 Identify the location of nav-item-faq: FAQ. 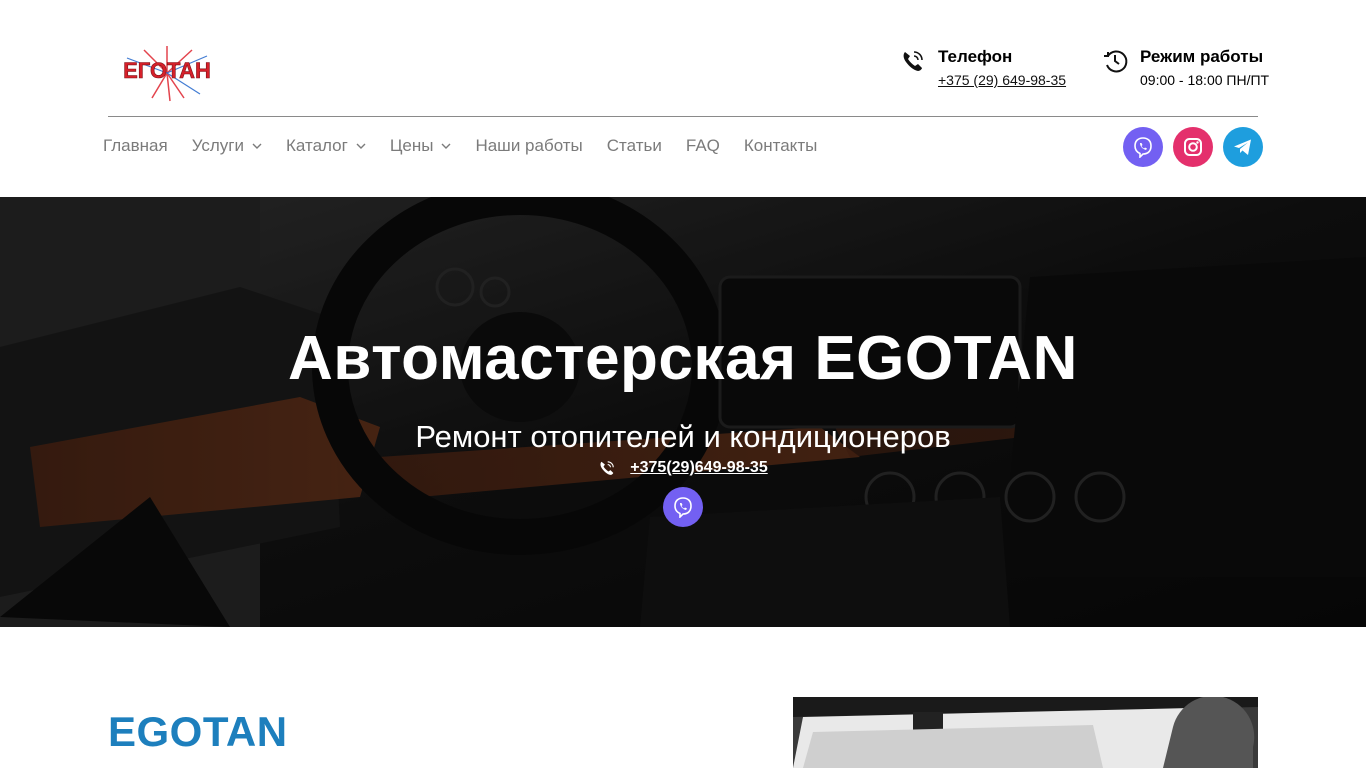
(703, 146).